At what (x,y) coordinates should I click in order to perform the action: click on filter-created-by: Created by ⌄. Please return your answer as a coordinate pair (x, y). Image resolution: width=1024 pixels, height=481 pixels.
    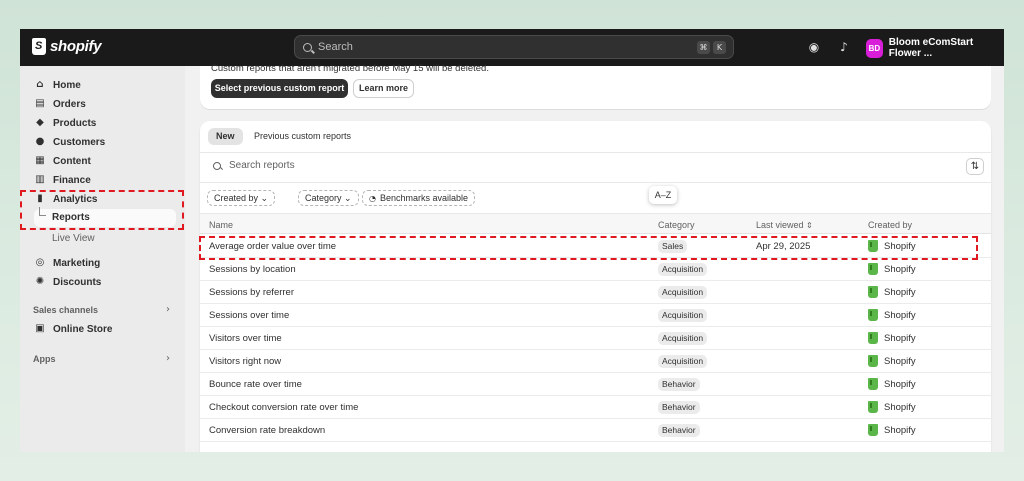
    Looking at the image, I should click on (241, 198).